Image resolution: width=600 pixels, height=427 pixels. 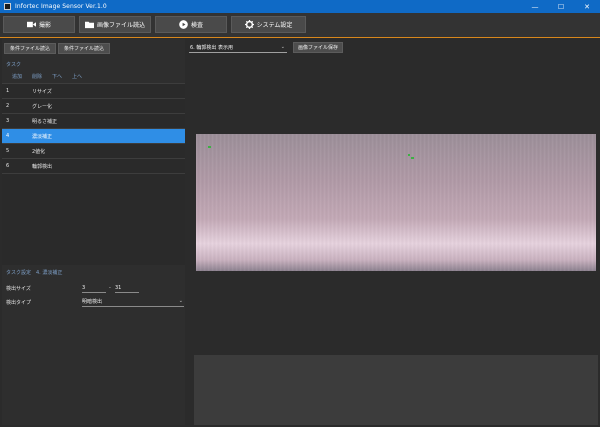 I want to click on title-bar: Infortec Image Sensor Ver.1.0 — ☐ ✕, so click(x=300, y=6).